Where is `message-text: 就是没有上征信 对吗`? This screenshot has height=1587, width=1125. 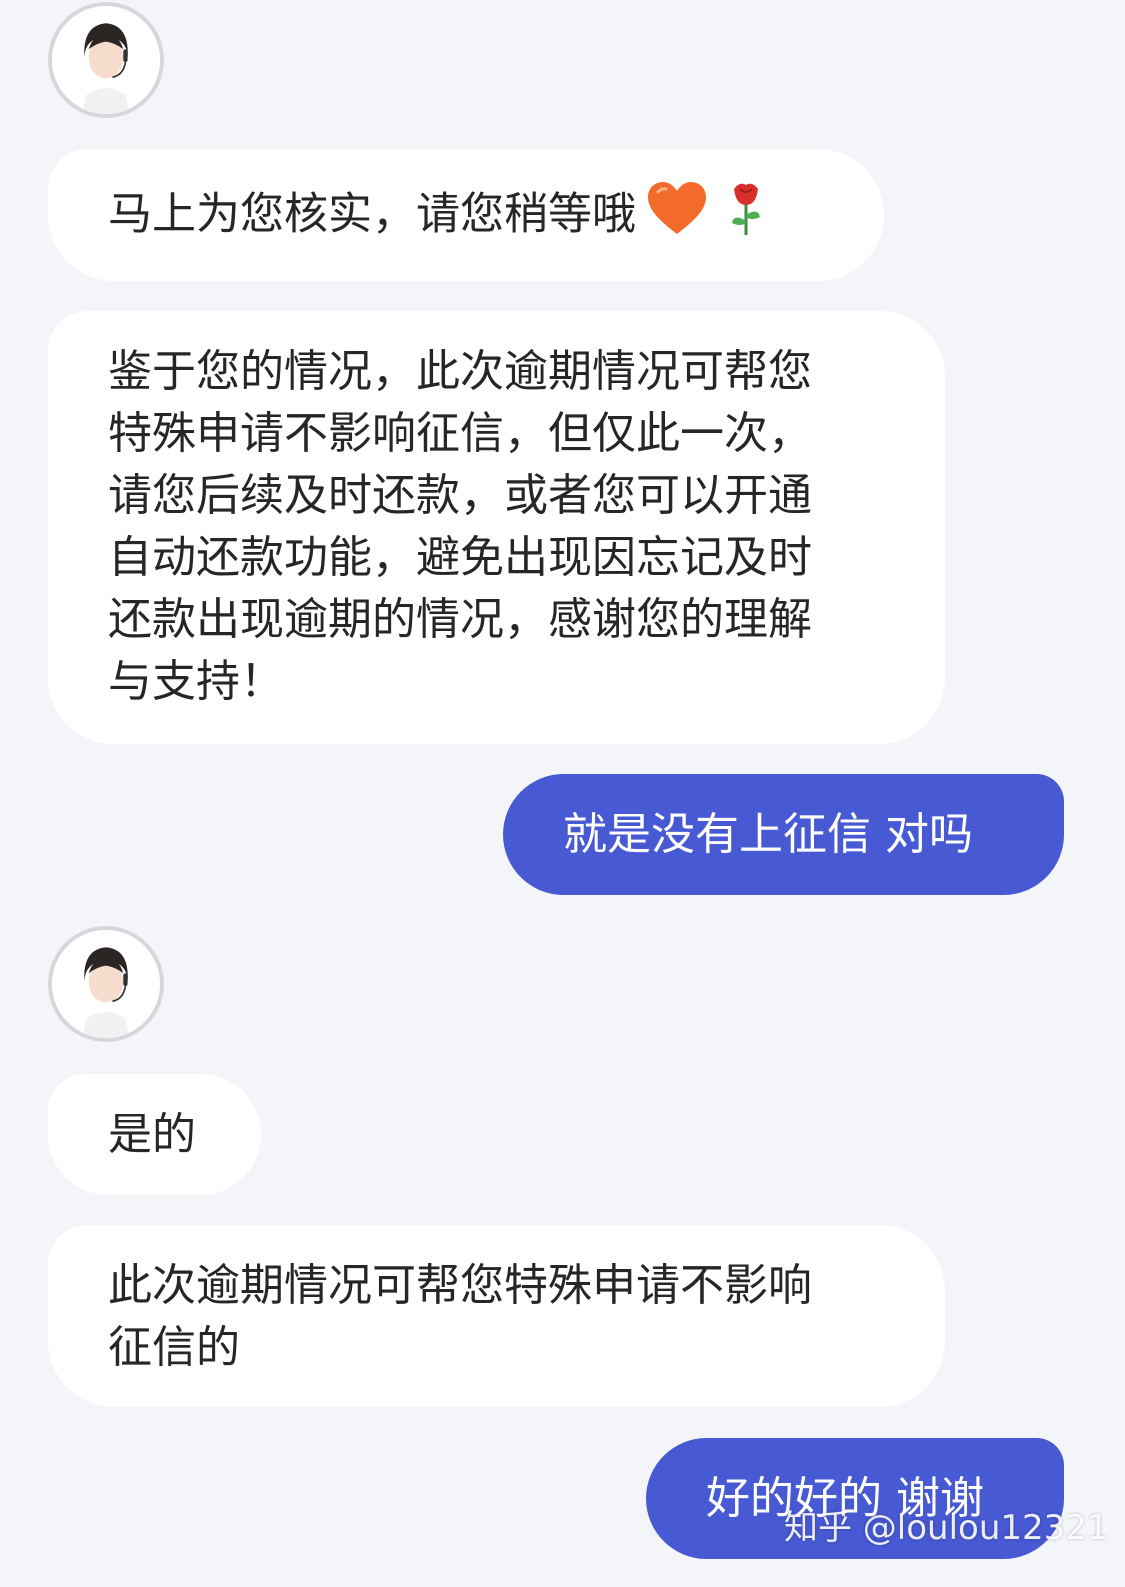
message-text: 就是没有上征信 对吗 is located at coordinates (768, 834).